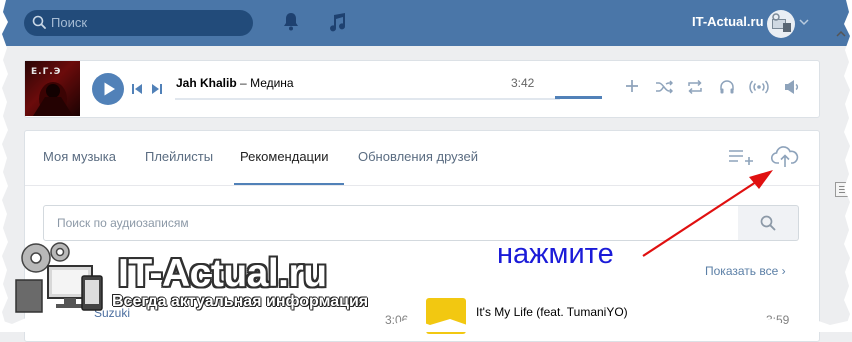 The height and width of the screenshot is (342, 852). What do you see at coordinates (240, 301) in the screenshot?
I see `watermark-subtitle: Всегда актуальная информация` at bounding box center [240, 301].